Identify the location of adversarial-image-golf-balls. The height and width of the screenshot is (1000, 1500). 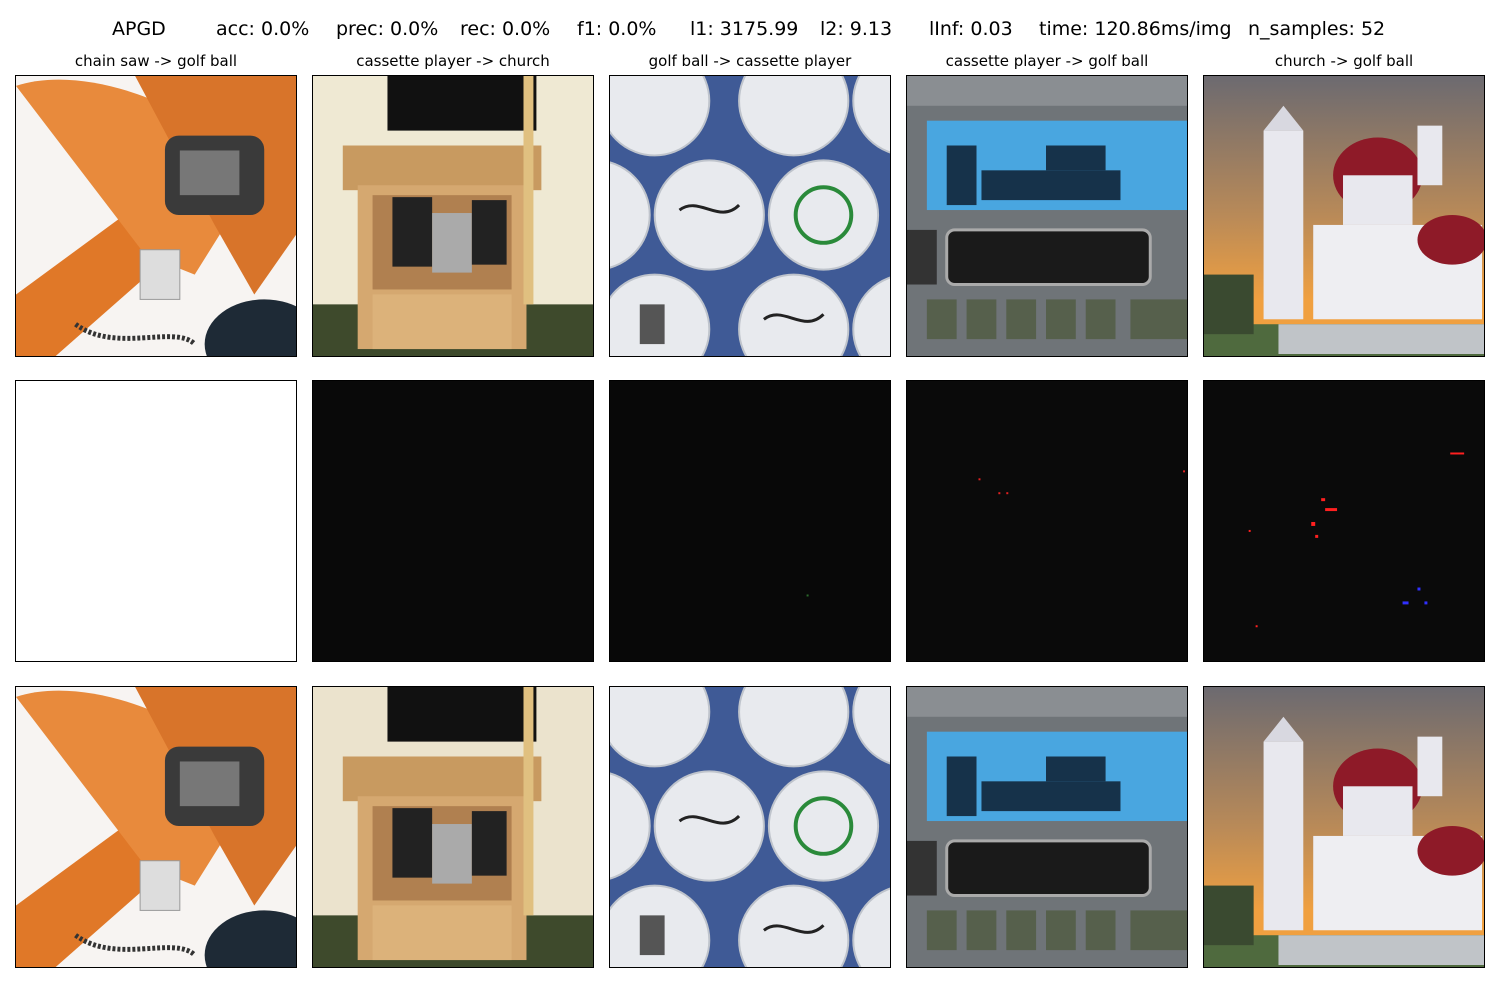
(750, 827).